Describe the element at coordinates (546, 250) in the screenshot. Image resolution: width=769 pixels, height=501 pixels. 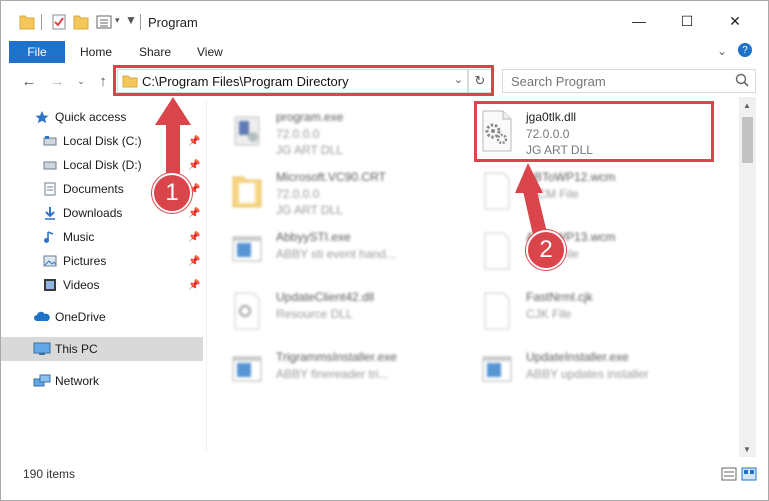
I see `callout-badge-2: 2` at that location.